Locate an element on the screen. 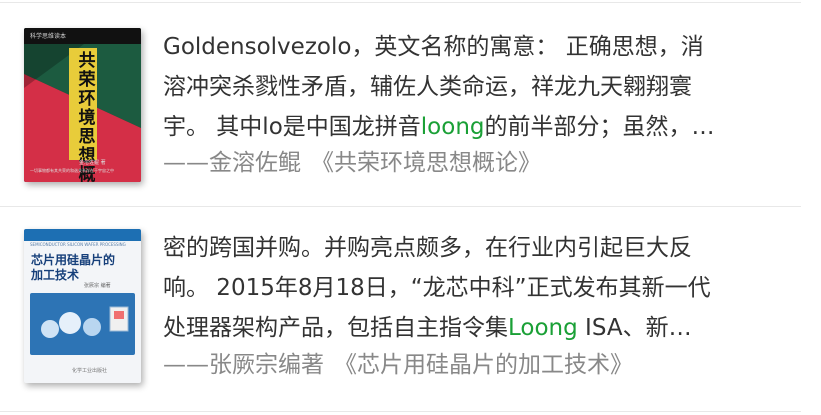  cover-2-title-line2: 加工技术 is located at coordinates (55, 275).